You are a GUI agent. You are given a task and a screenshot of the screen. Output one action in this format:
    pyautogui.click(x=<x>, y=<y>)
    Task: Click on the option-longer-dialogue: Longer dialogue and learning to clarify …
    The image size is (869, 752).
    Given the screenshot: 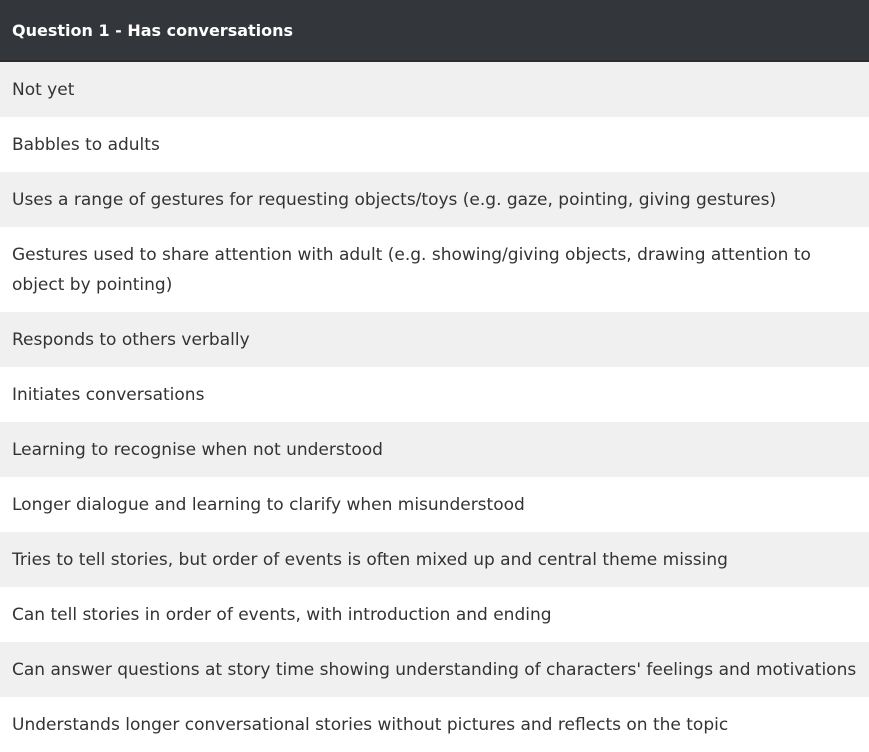 What is the action you would take?
    pyautogui.click(x=434, y=504)
    